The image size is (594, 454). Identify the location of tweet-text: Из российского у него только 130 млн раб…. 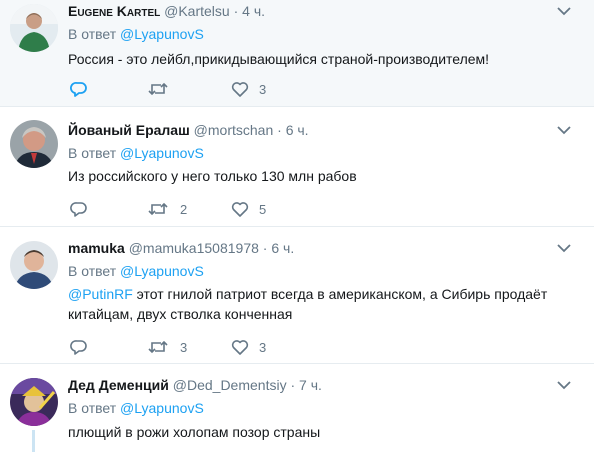
(212, 176).